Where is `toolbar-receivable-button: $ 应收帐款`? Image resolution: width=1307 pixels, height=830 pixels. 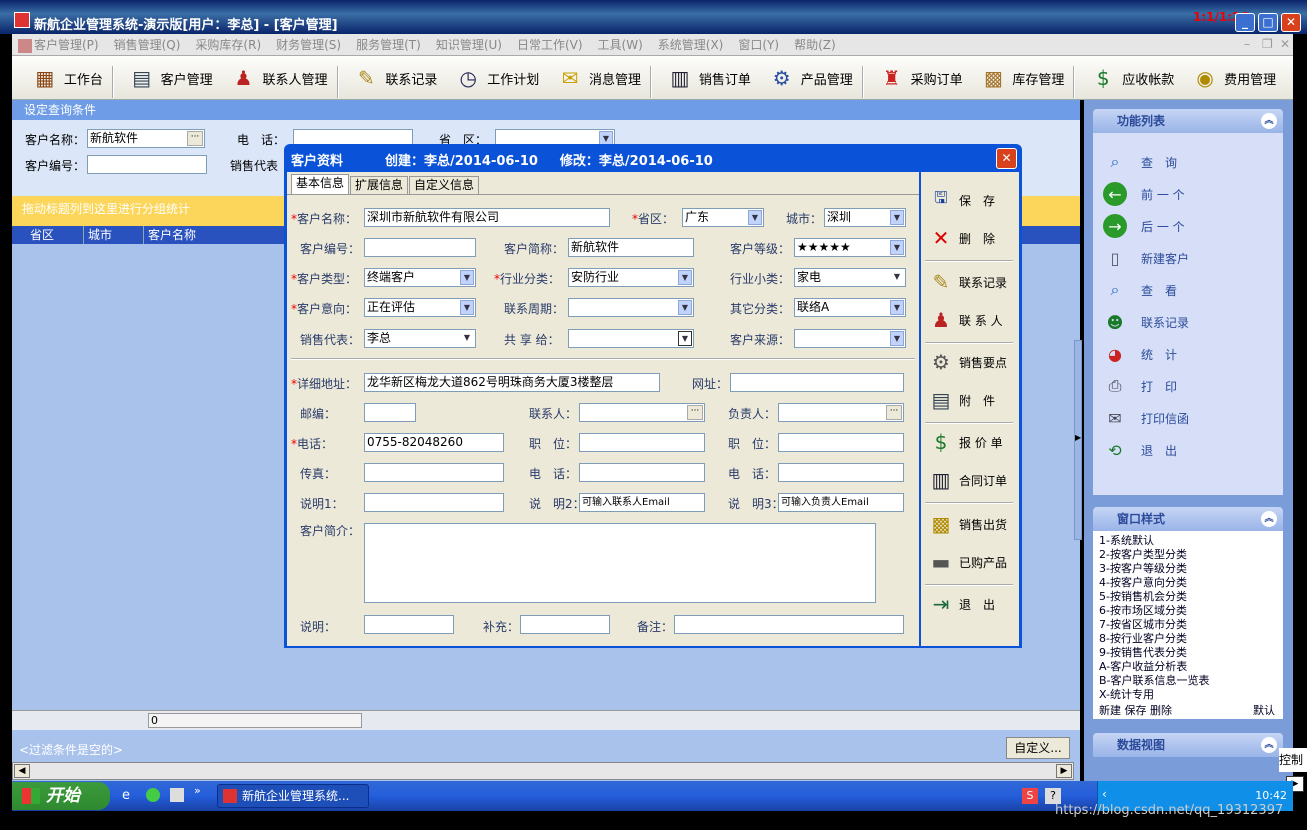 toolbar-receivable-button: $ 应收帐款 is located at coordinates (1131, 78).